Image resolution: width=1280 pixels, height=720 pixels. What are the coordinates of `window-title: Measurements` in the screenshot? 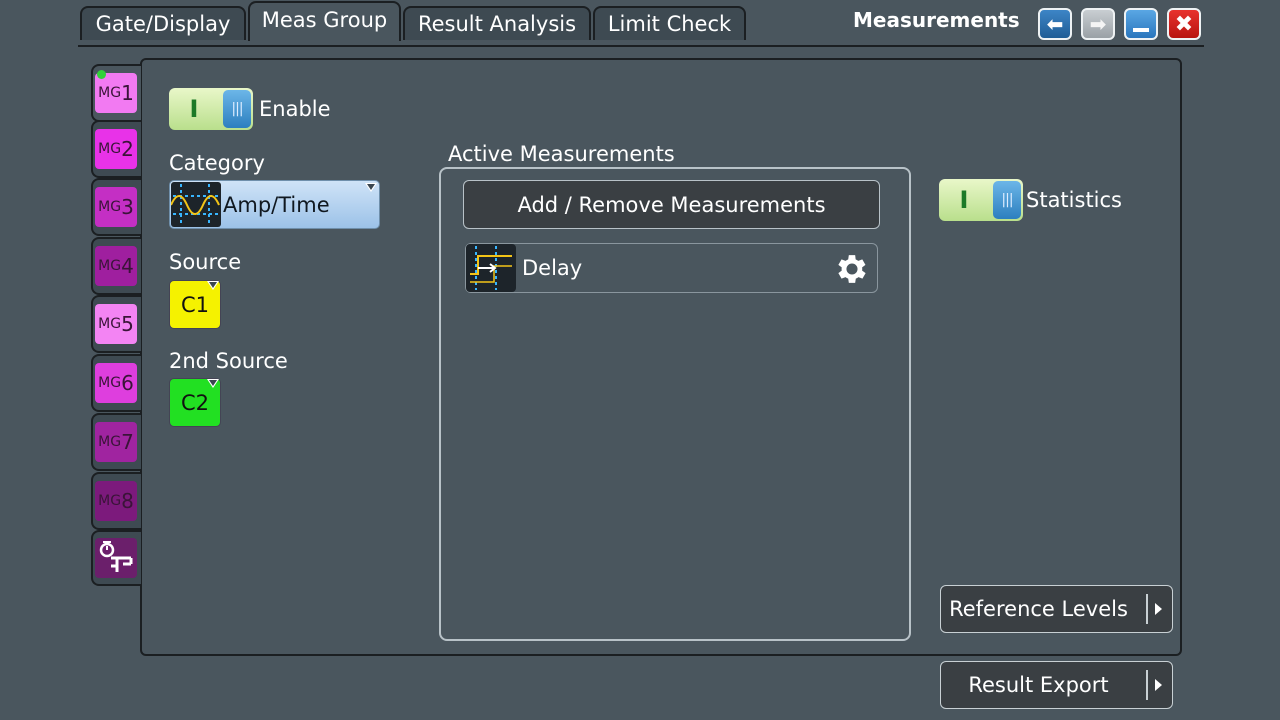 It's located at (936, 20).